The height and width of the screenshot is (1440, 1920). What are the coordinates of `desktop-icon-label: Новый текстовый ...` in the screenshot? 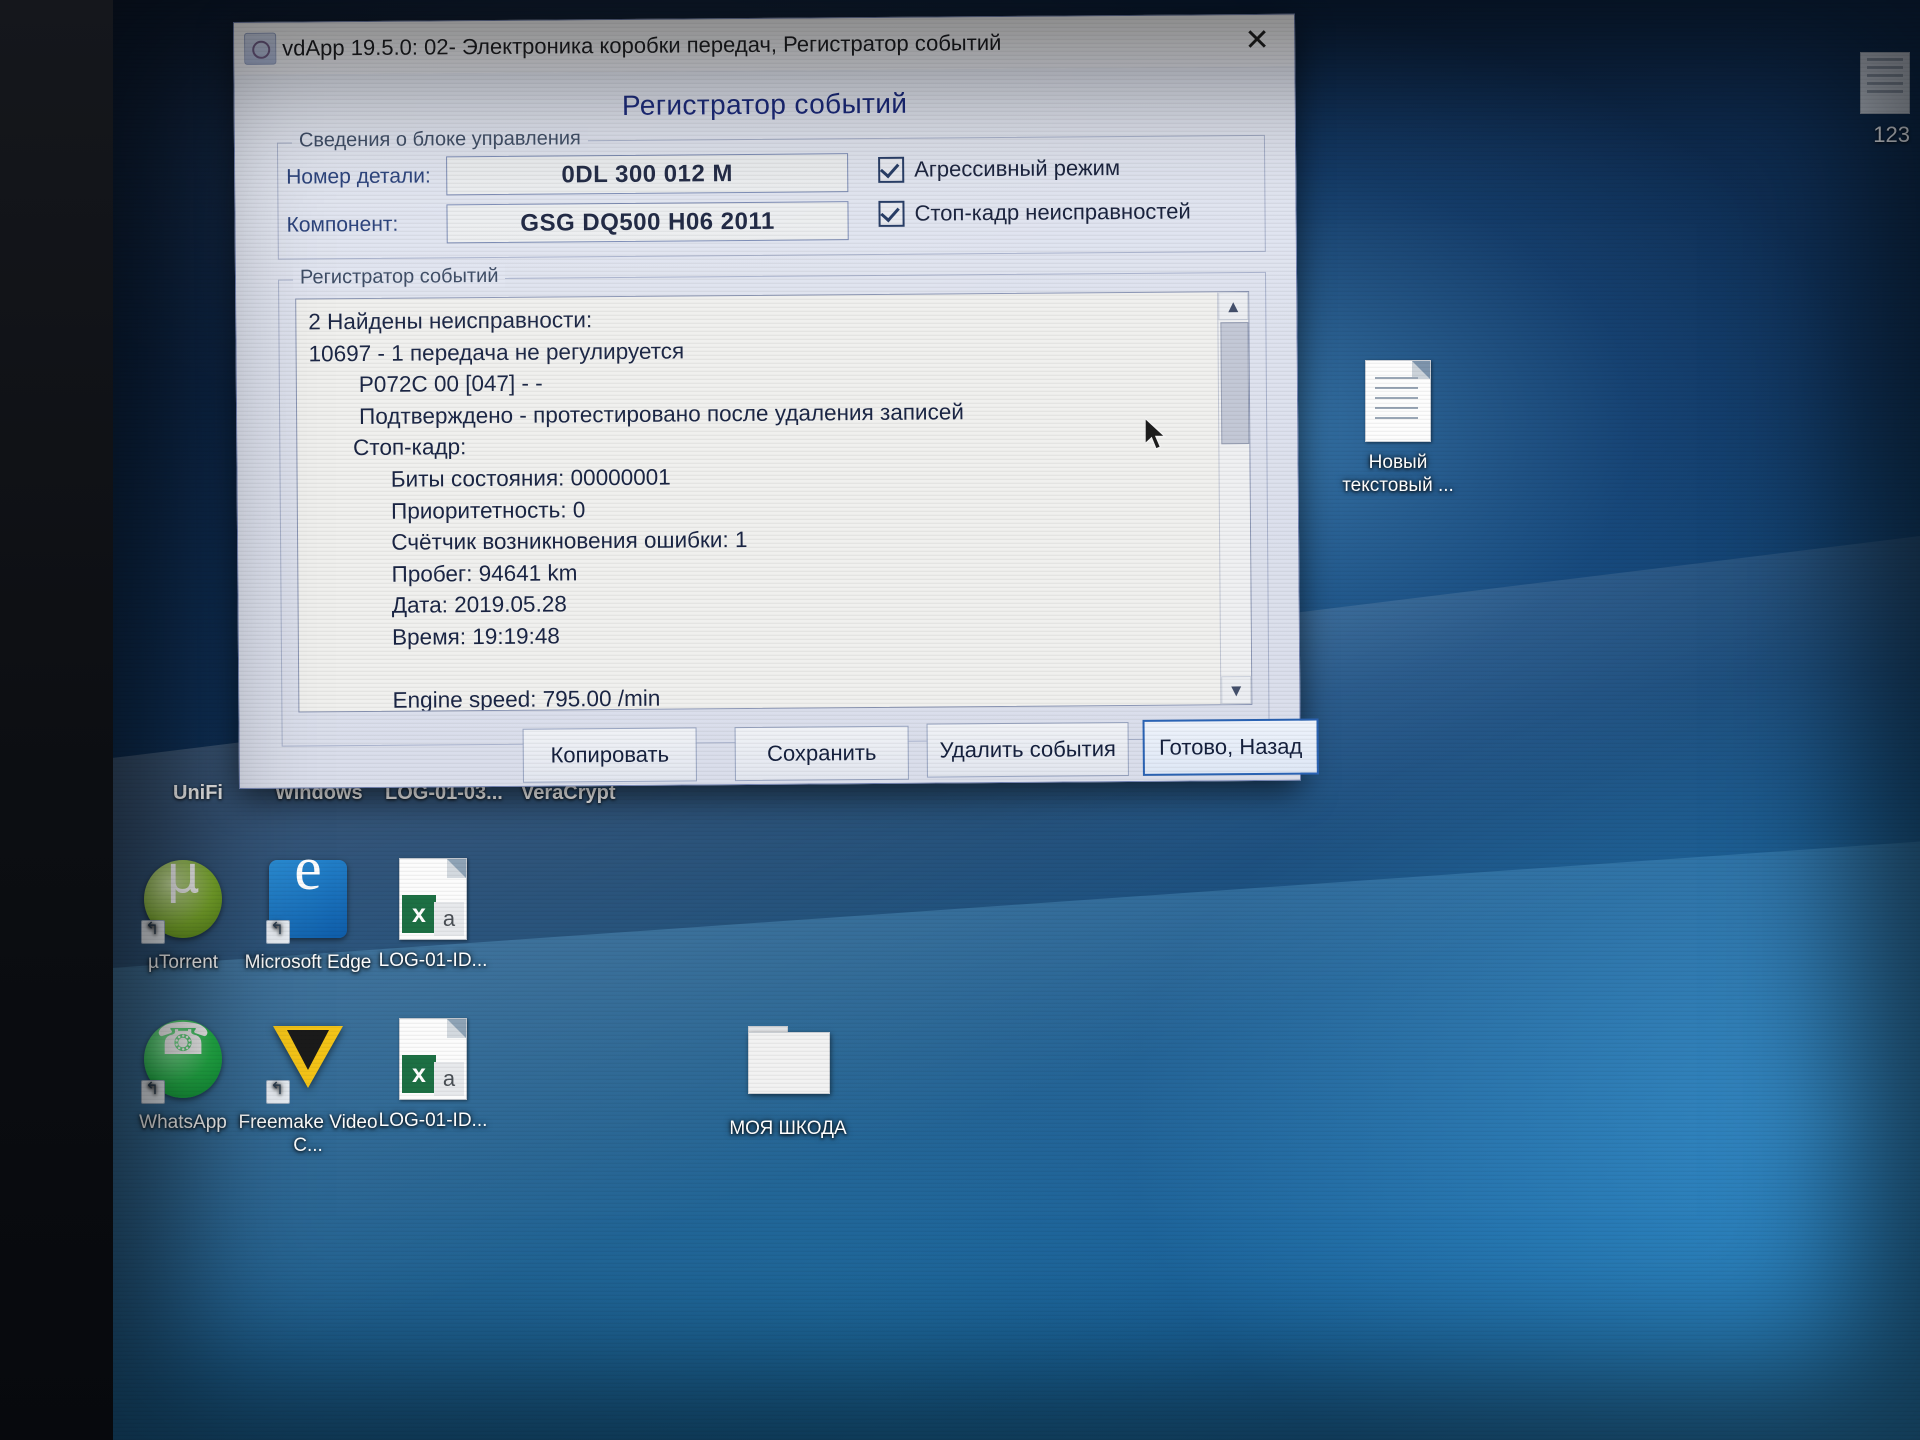 It's located at (1398, 474).